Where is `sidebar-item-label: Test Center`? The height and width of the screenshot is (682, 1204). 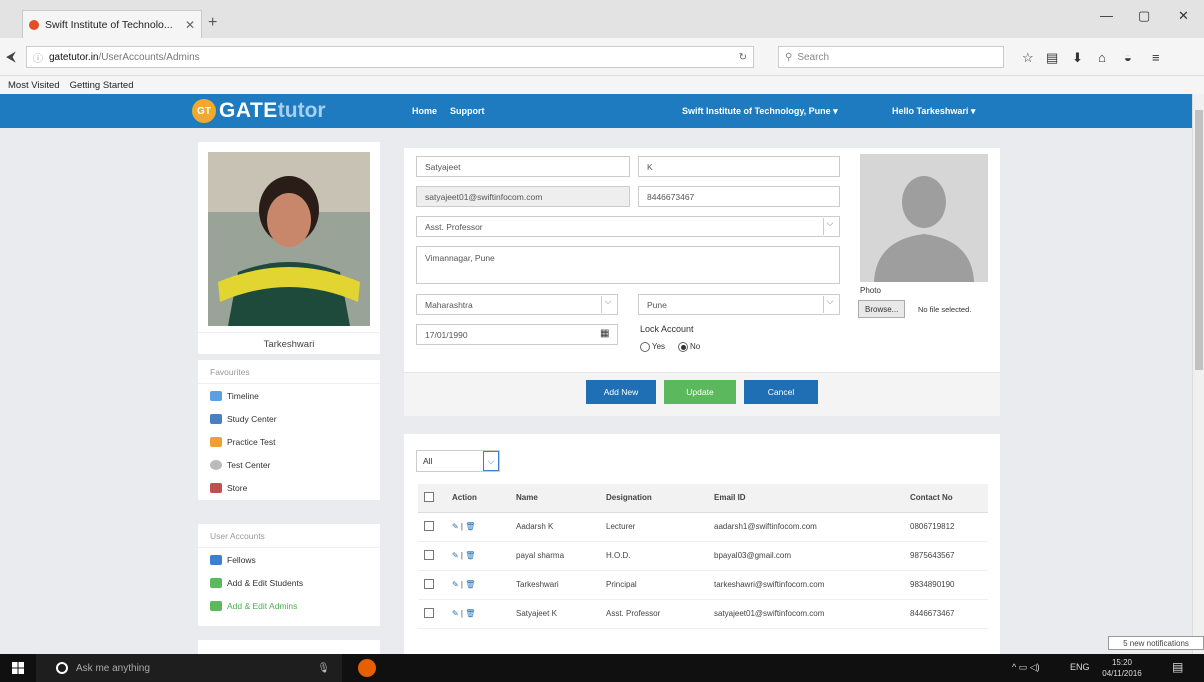
sidebar-item-label: Test Center is located at coordinates (249, 464).